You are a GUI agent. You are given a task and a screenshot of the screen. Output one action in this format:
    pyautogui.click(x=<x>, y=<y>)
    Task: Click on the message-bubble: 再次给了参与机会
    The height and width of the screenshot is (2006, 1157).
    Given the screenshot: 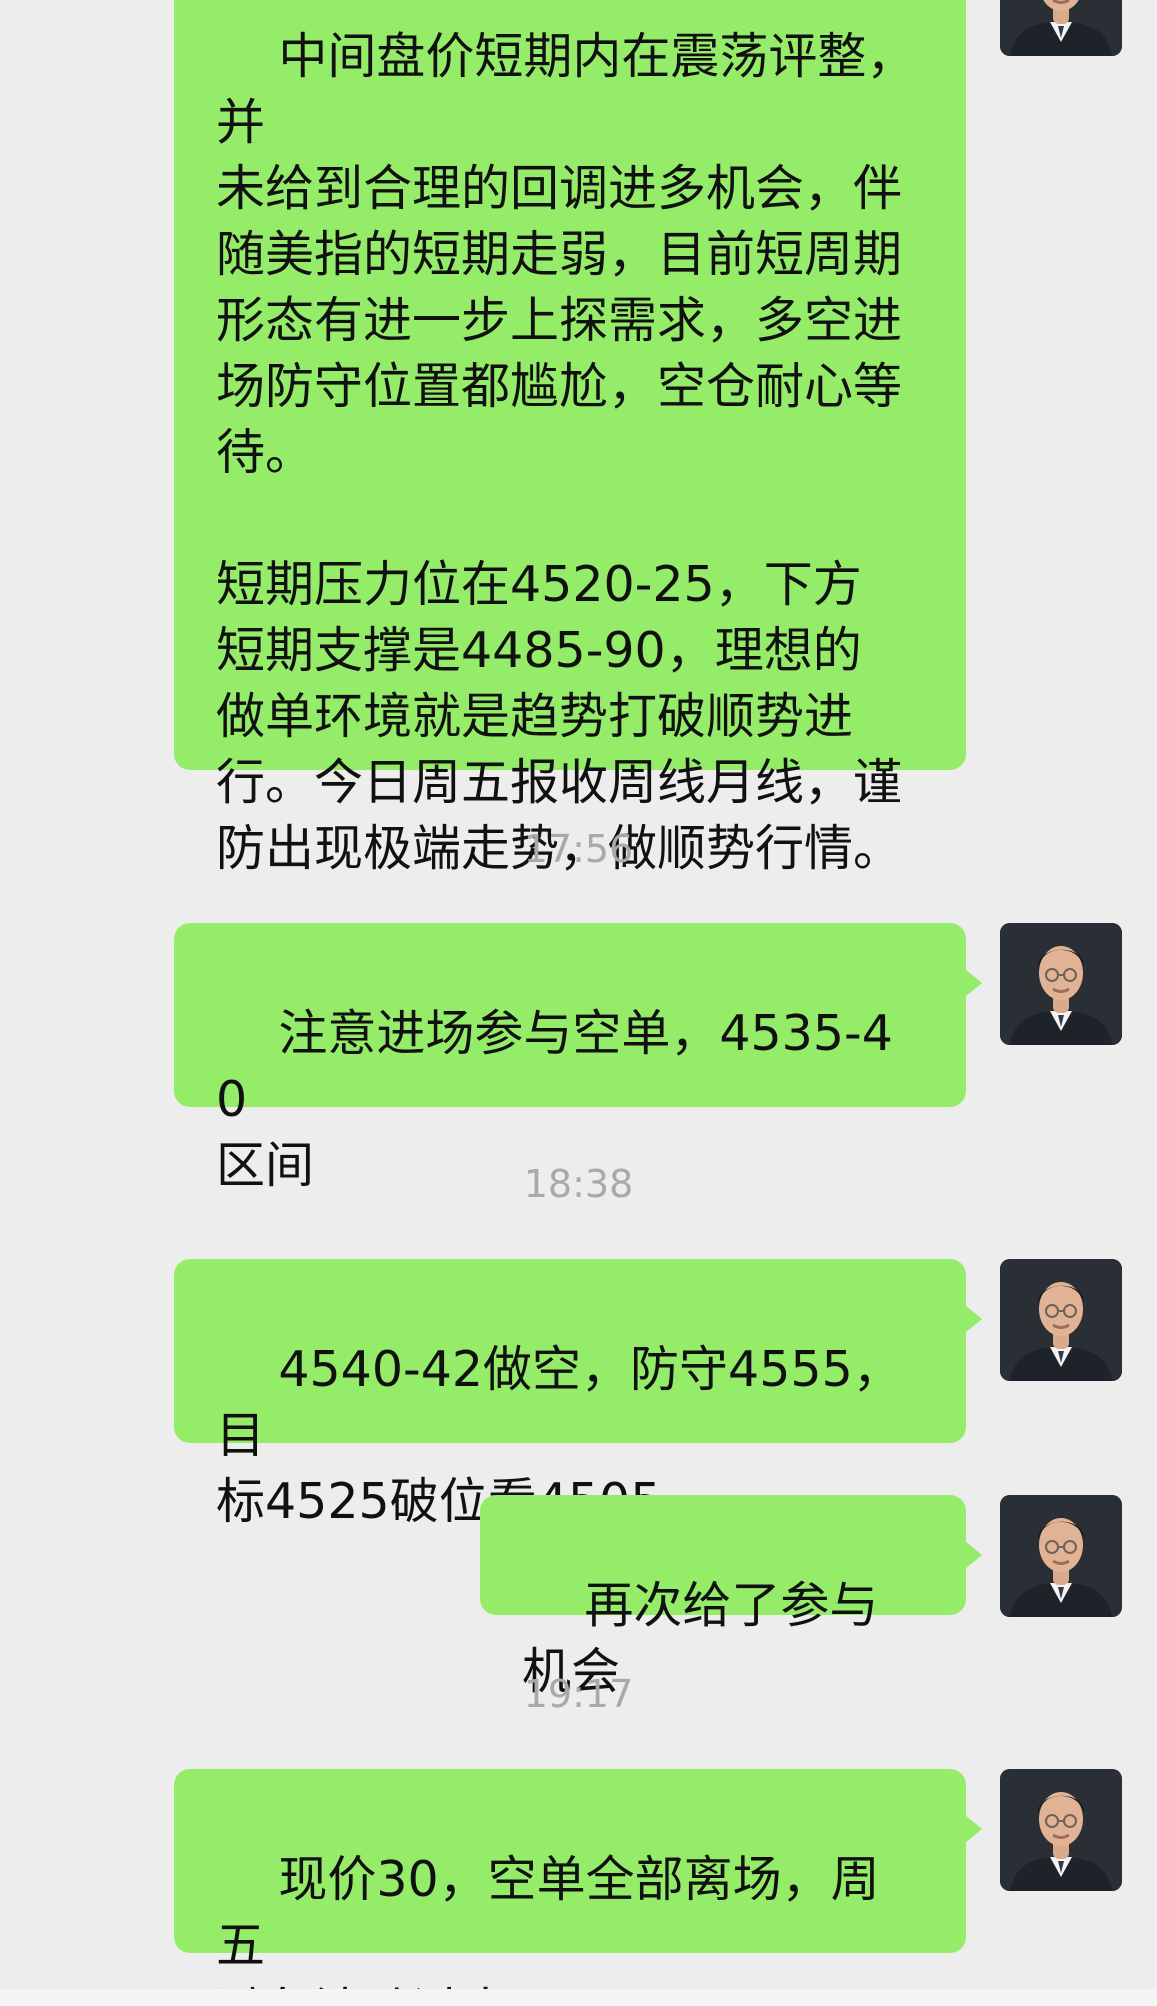 What is the action you would take?
    pyautogui.click(x=731, y=1597)
    